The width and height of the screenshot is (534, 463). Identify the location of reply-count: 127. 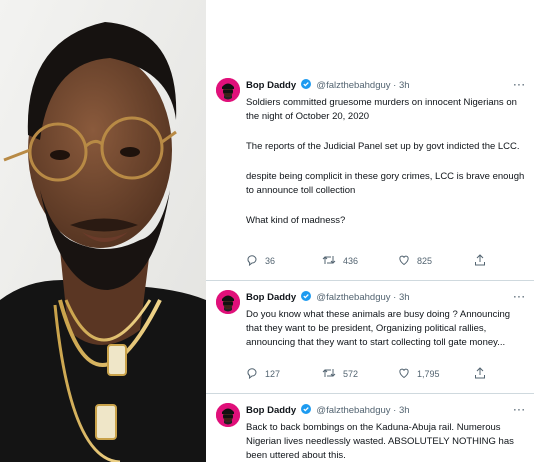
(273, 374).